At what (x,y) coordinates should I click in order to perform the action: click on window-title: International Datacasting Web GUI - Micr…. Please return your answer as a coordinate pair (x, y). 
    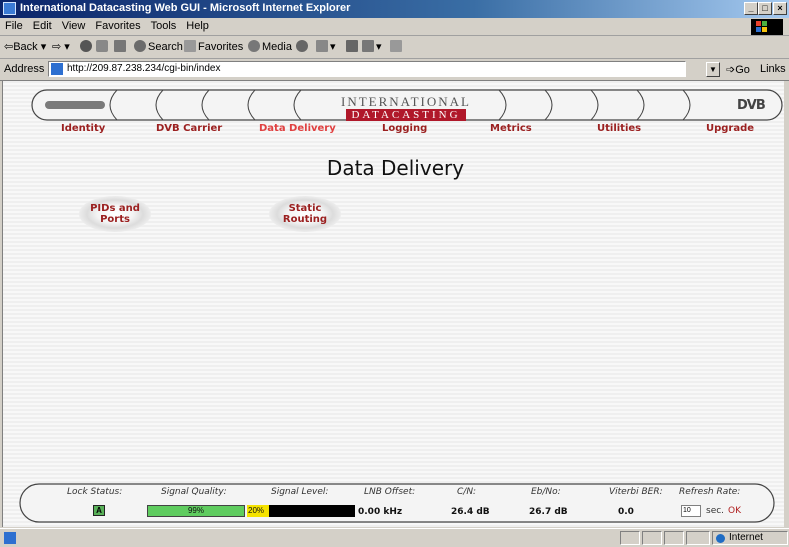
    Looking at the image, I should click on (185, 8).